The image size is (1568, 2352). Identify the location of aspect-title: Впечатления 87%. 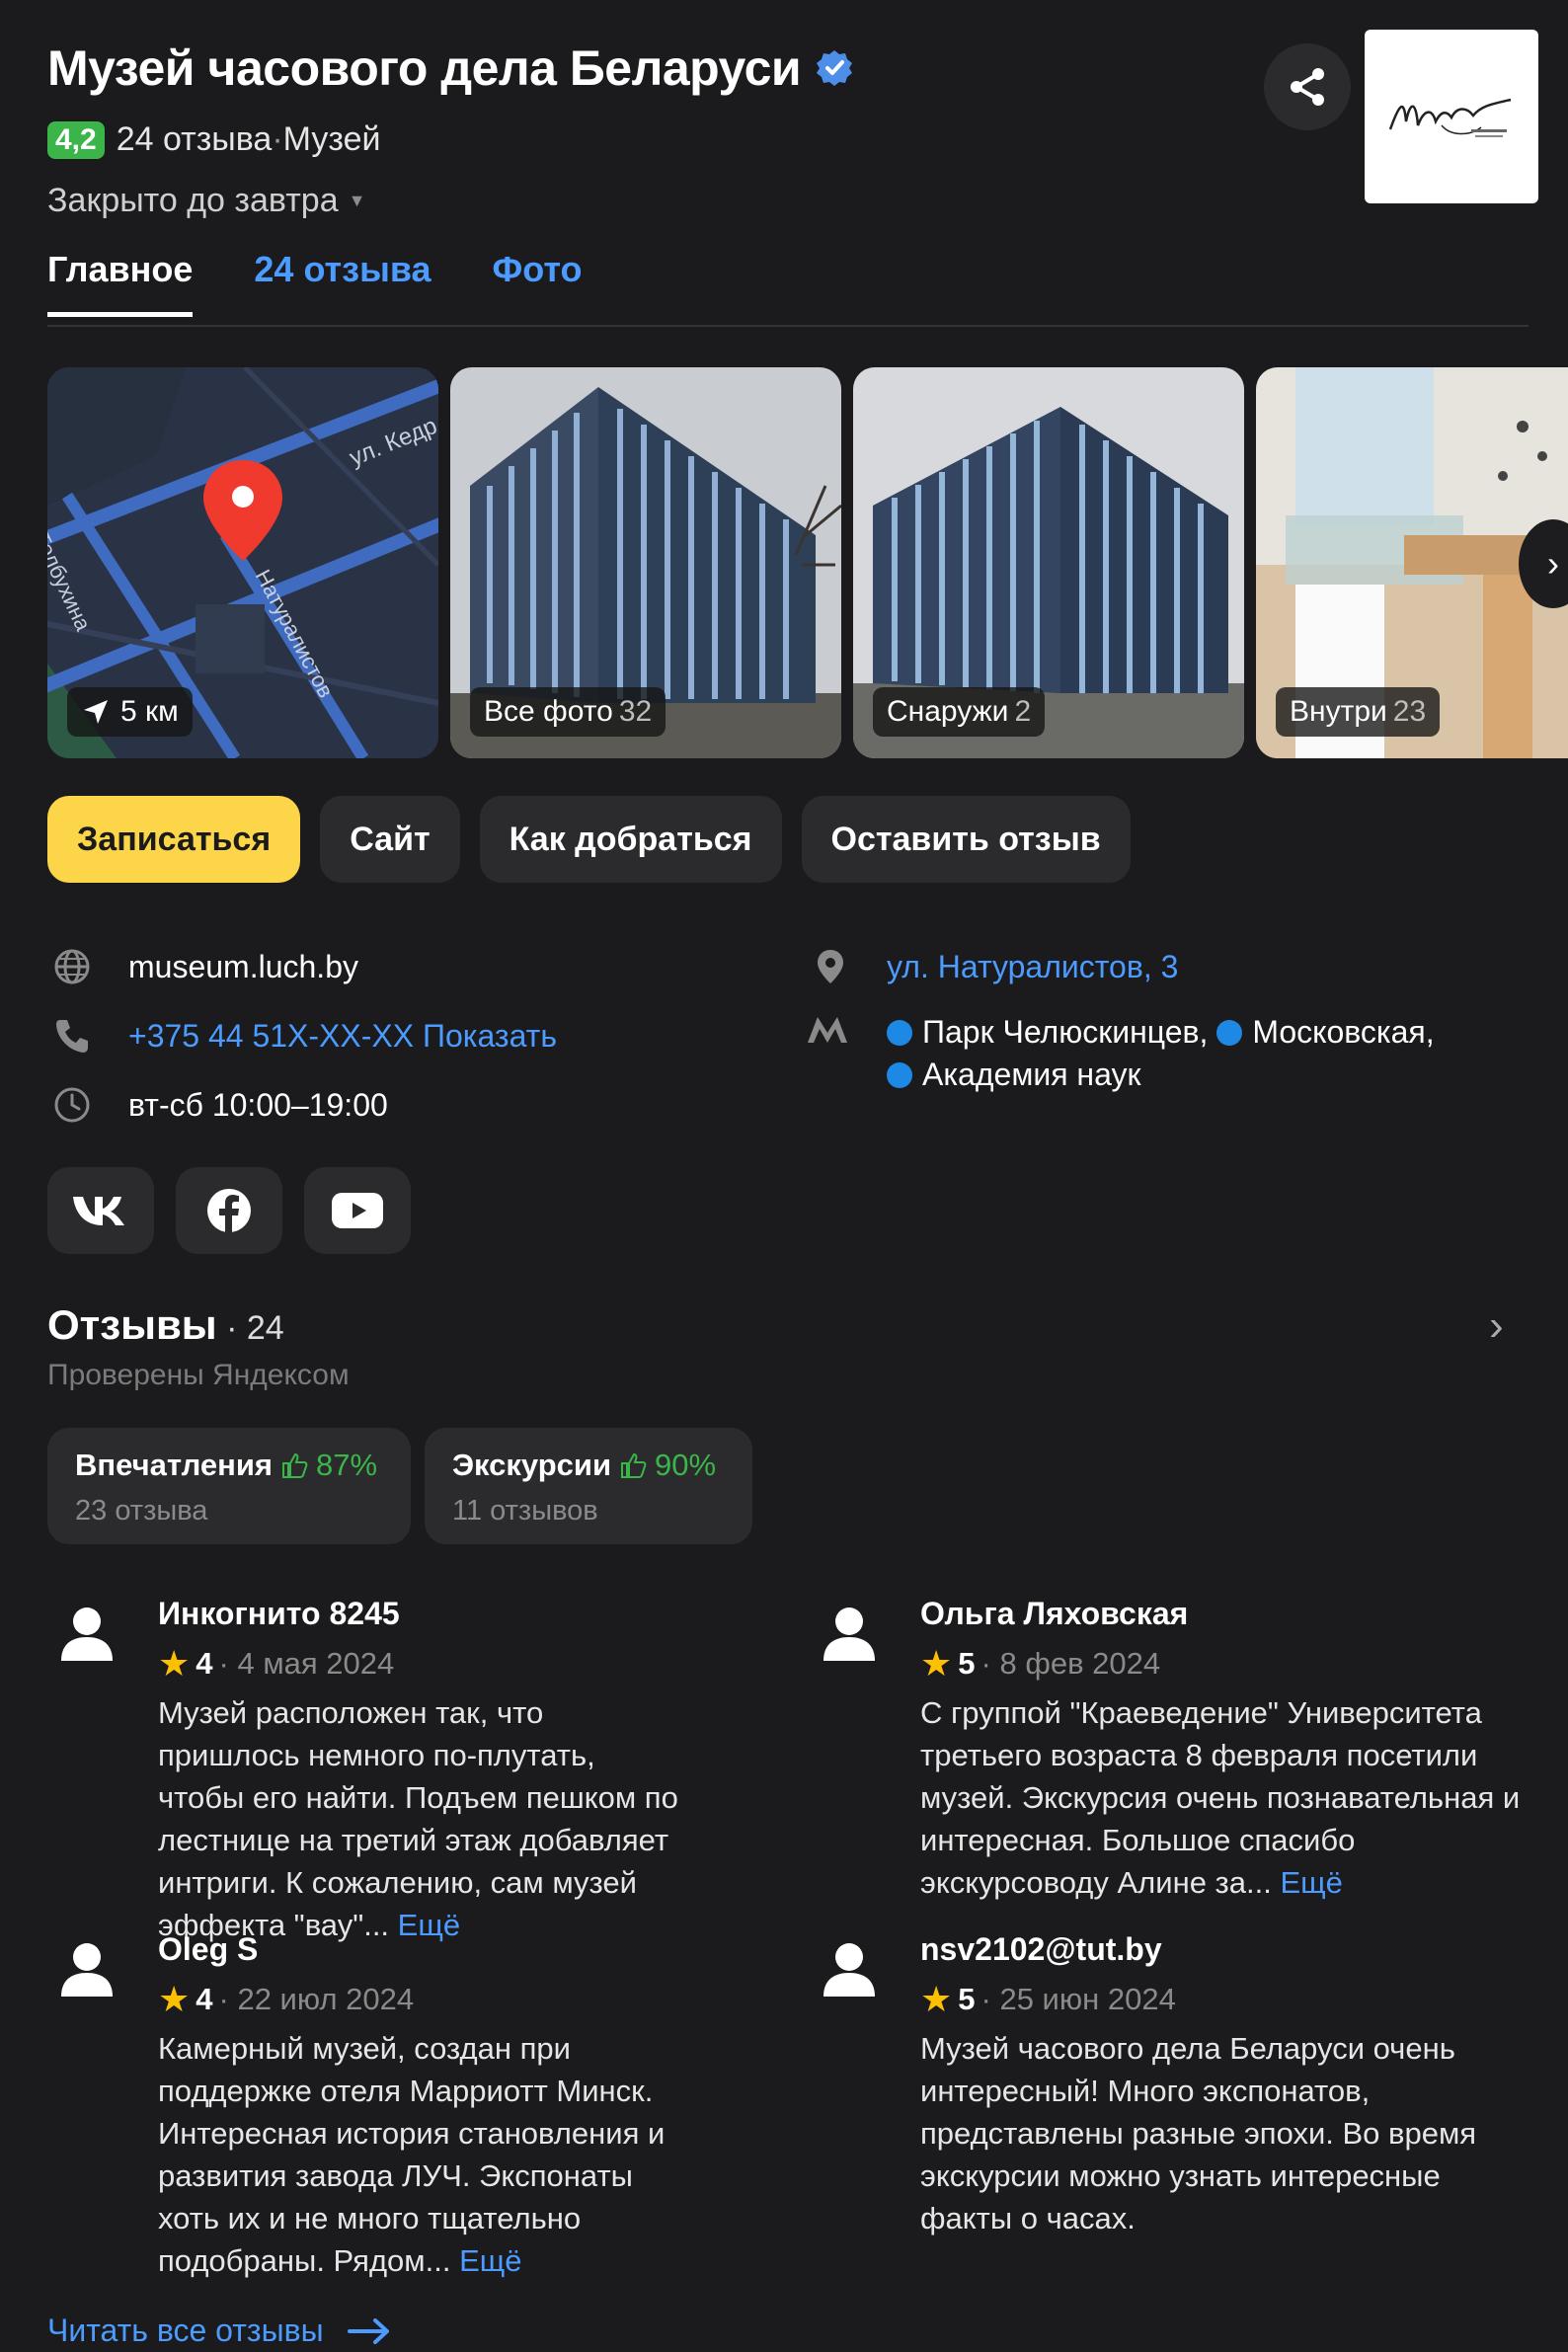
(229, 1466).